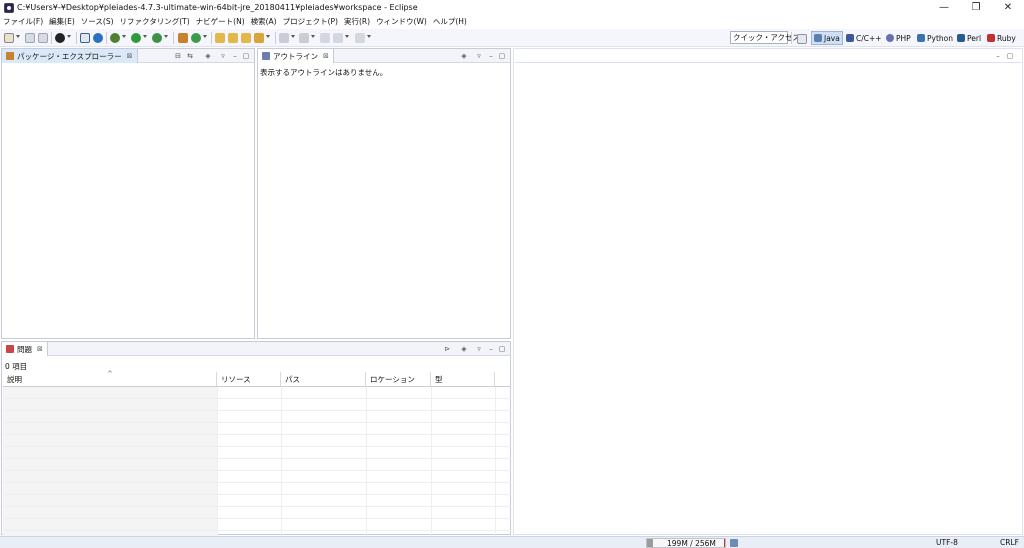 Image resolution: width=1024 pixels, height=548 pixels. What do you see at coordinates (25, 349) in the screenshot?
I see `tab-problems: 問題 ⊠` at bounding box center [25, 349].